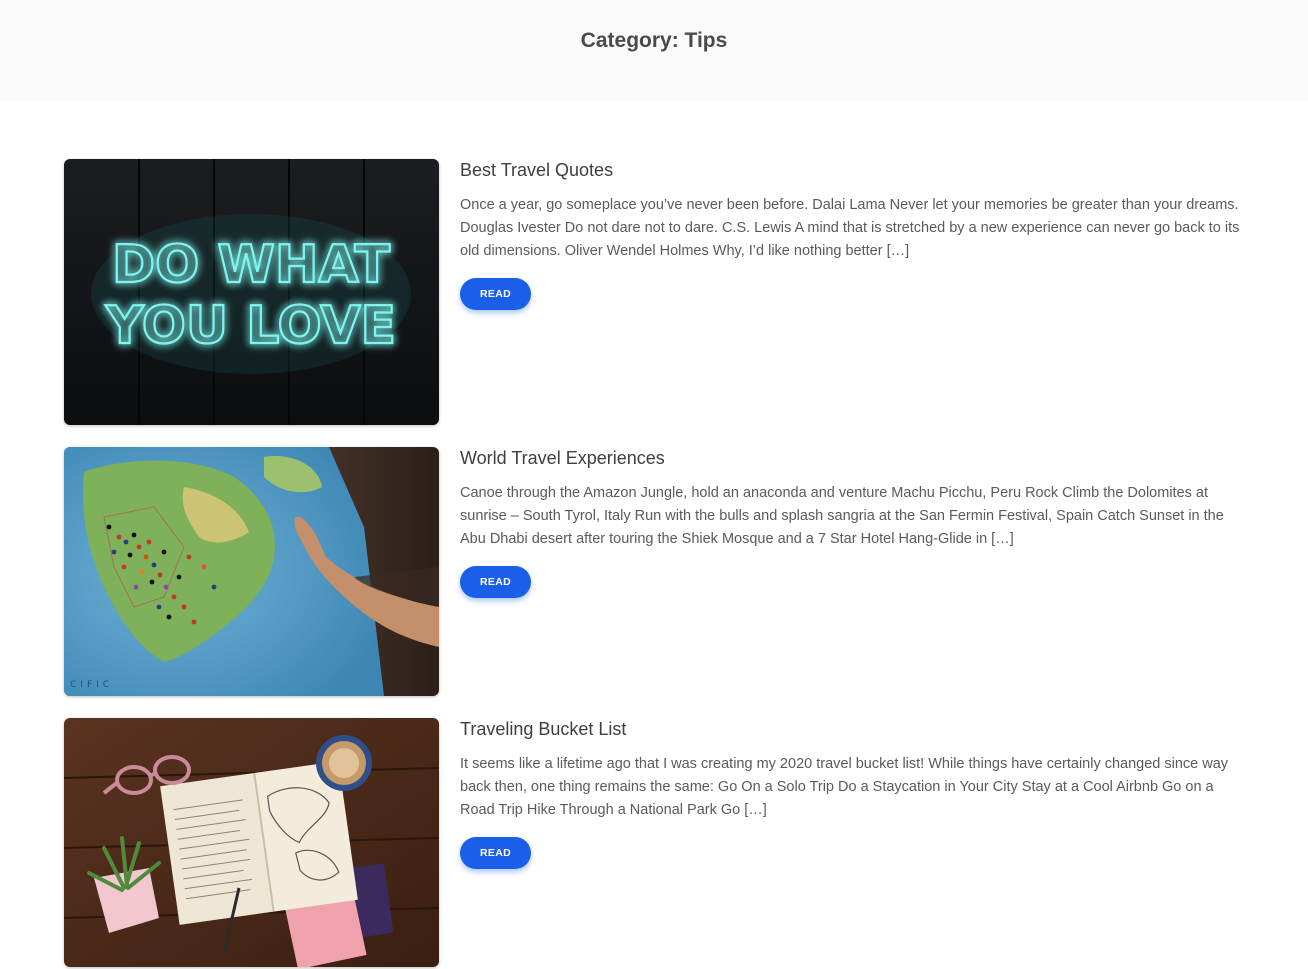 The width and height of the screenshot is (1308, 969). I want to click on page-header: Category: Tips, so click(654, 50).